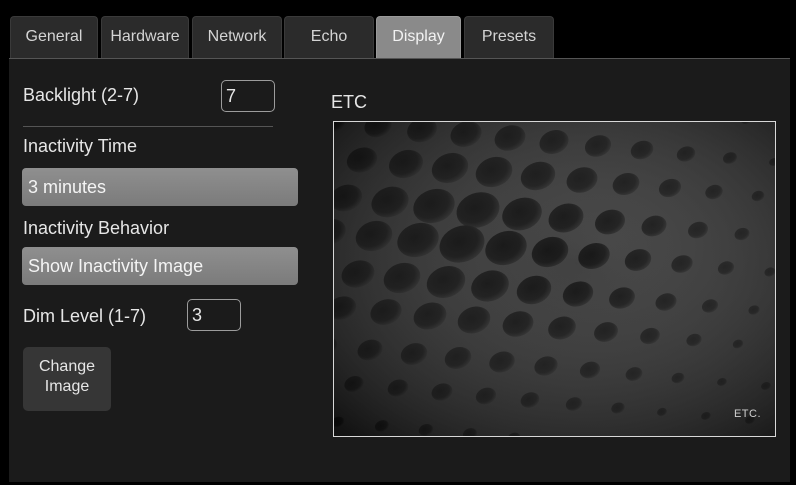  I want to click on inactivity-time-label: Inactivity Time, so click(80, 146).